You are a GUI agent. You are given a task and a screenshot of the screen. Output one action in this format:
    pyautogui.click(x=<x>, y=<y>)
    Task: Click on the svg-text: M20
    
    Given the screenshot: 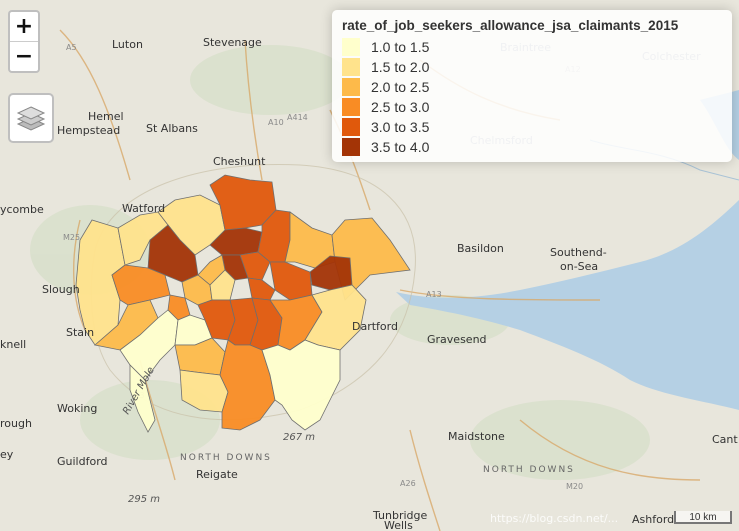 What is the action you would take?
    pyautogui.click(x=574, y=486)
    